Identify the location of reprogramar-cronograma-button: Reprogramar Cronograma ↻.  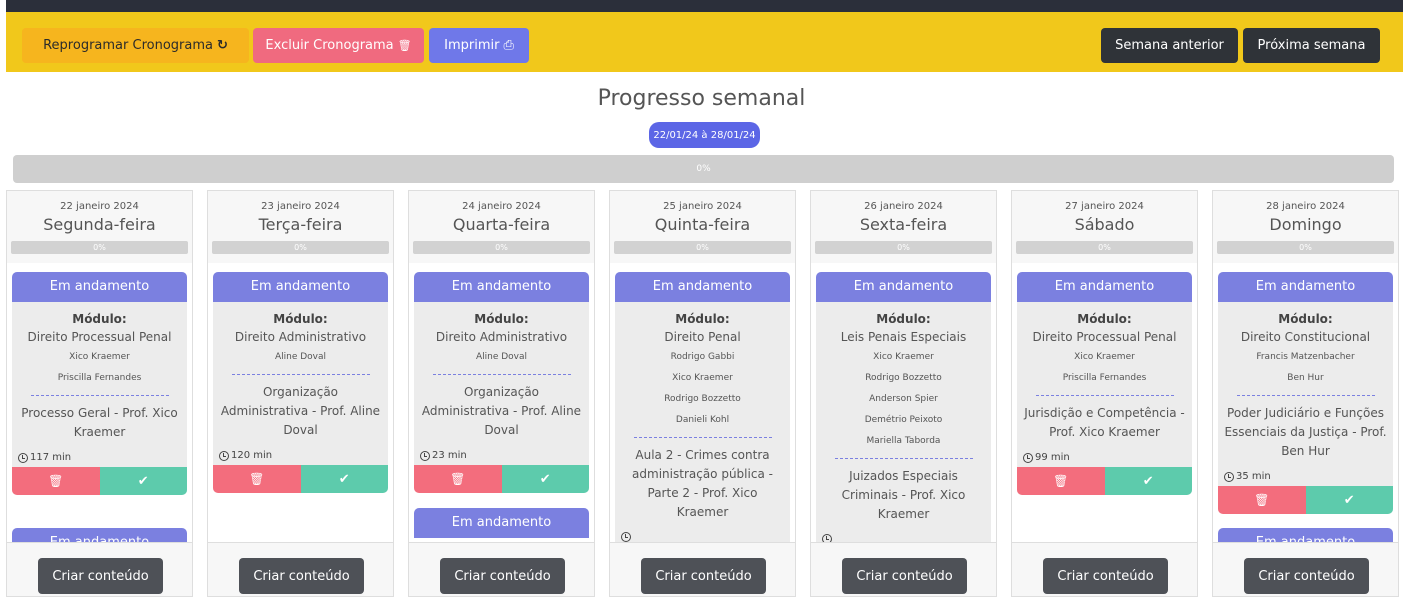
(135, 45).